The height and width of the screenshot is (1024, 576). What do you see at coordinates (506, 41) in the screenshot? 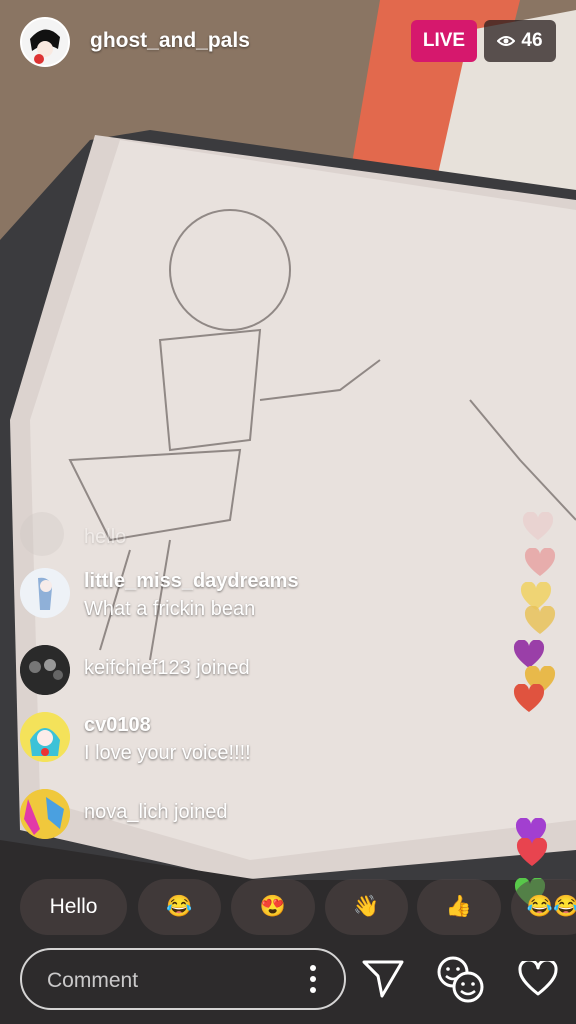
I see `eye-icon` at bounding box center [506, 41].